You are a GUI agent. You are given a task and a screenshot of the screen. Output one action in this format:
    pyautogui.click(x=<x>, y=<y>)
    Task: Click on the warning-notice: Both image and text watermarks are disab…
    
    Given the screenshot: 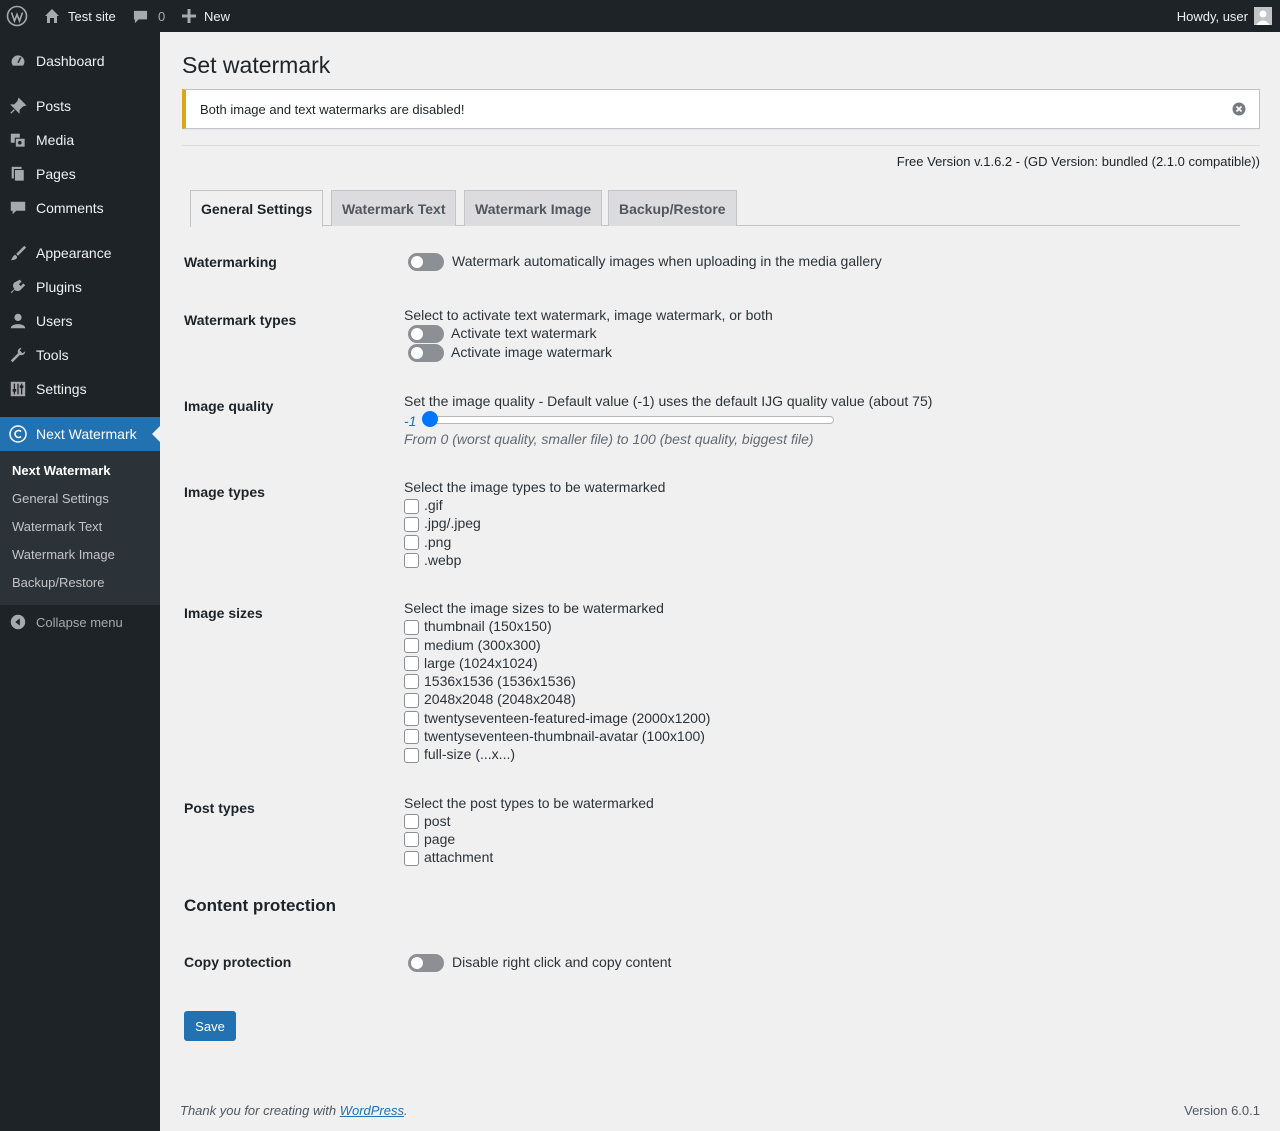 What is the action you would take?
    pyautogui.click(x=721, y=109)
    